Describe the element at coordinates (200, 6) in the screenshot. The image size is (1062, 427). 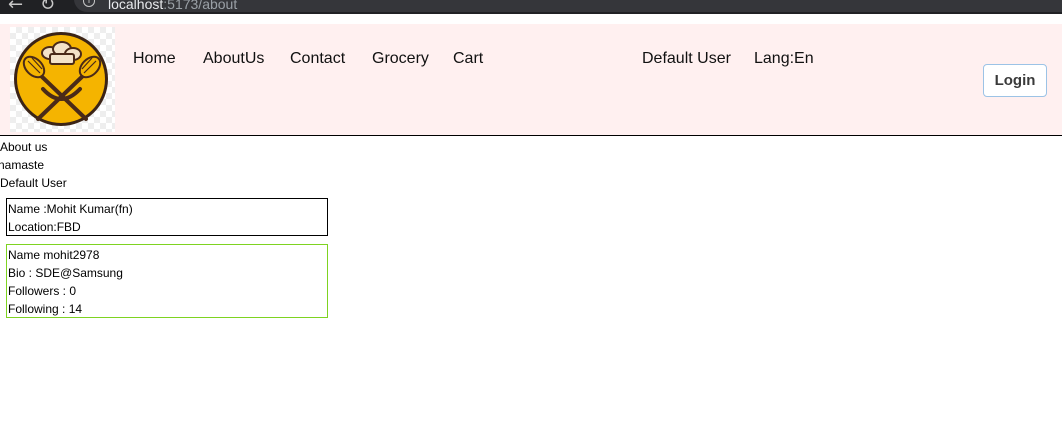
I see `url-path: :5173/about` at that location.